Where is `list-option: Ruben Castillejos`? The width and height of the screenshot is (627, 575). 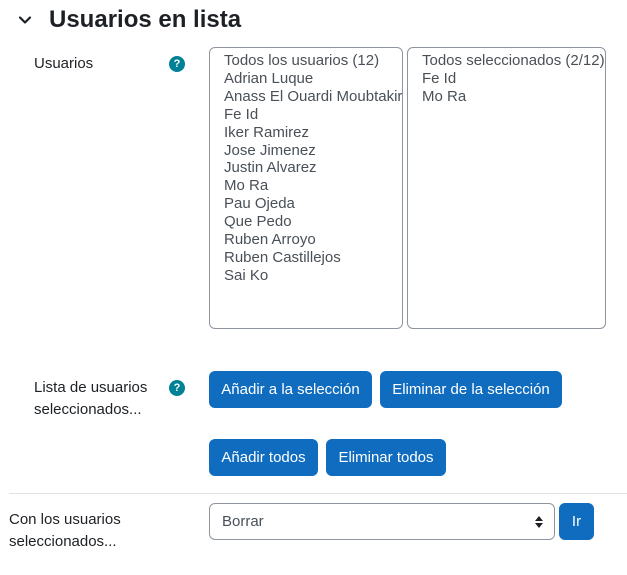
list-option: Ruben Castillejos is located at coordinates (306, 258).